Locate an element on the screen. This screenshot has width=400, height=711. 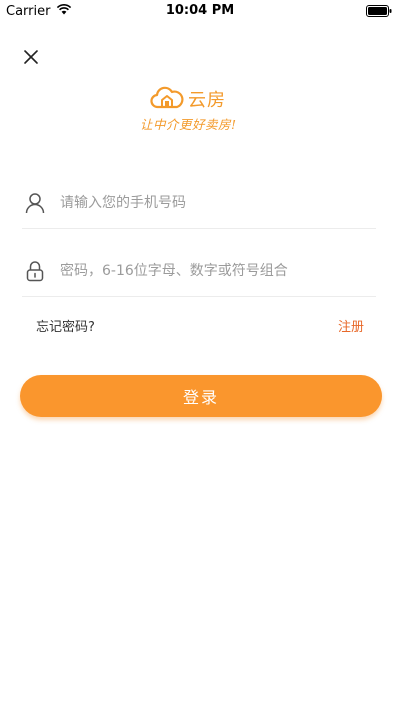
lock-icon is located at coordinates (35, 271).